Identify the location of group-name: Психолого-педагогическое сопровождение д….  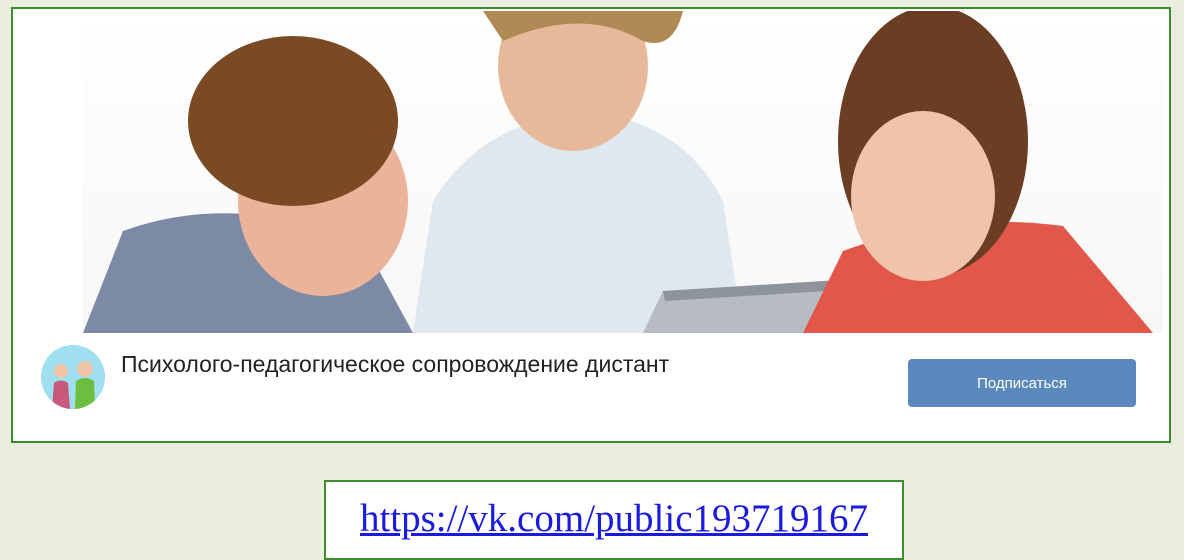
(395, 364).